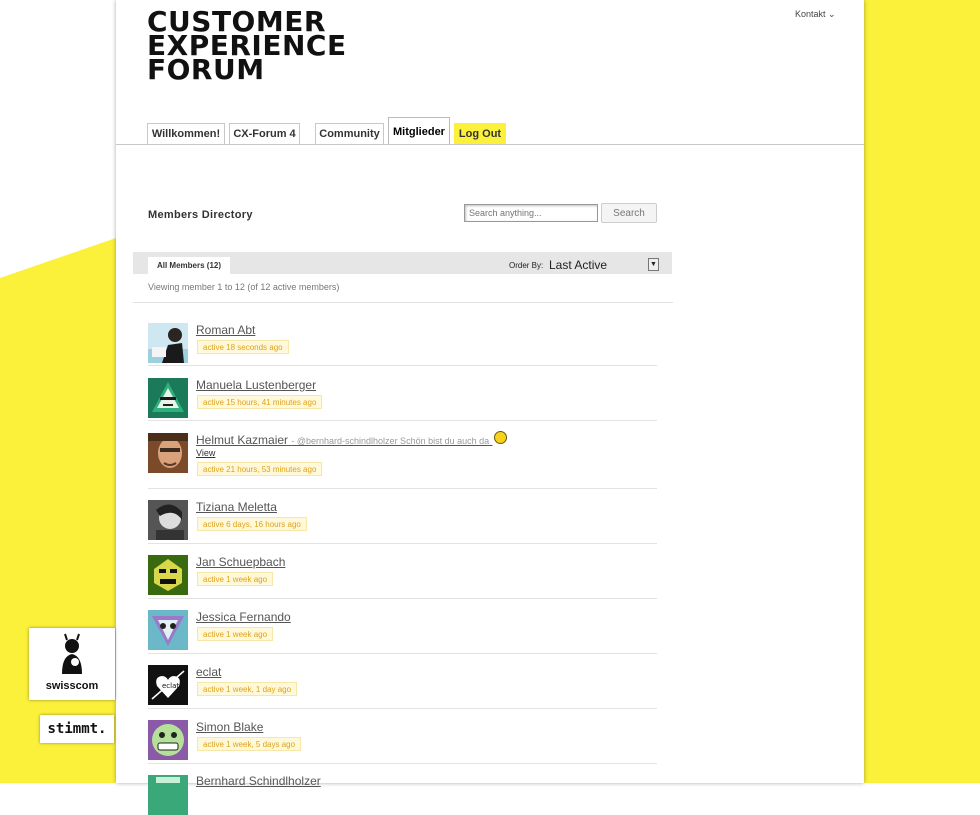 This screenshot has height=815, width=980. What do you see at coordinates (653, 264) in the screenshot?
I see `dropdown-arrow-icon: ▼` at bounding box center [653, 264].